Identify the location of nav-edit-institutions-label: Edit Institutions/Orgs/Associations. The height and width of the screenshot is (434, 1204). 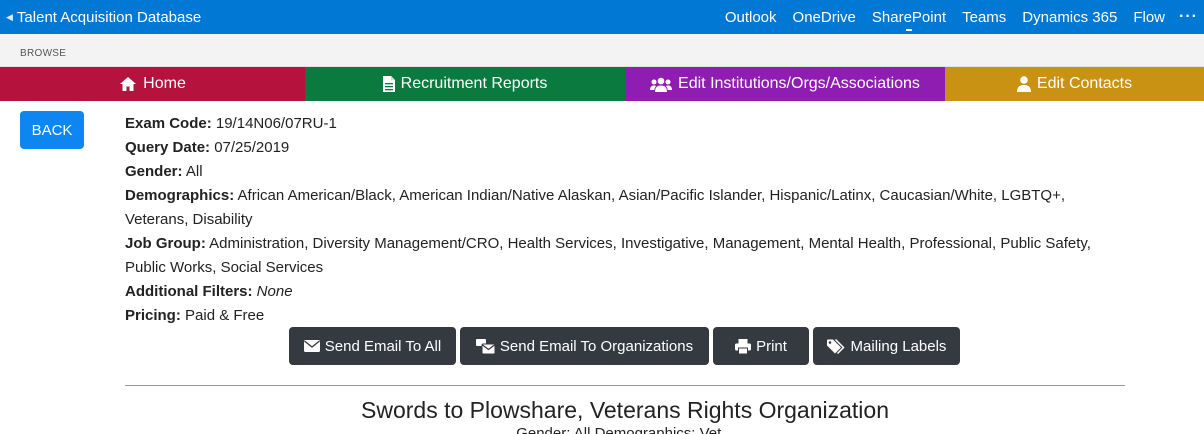
(799, 83).